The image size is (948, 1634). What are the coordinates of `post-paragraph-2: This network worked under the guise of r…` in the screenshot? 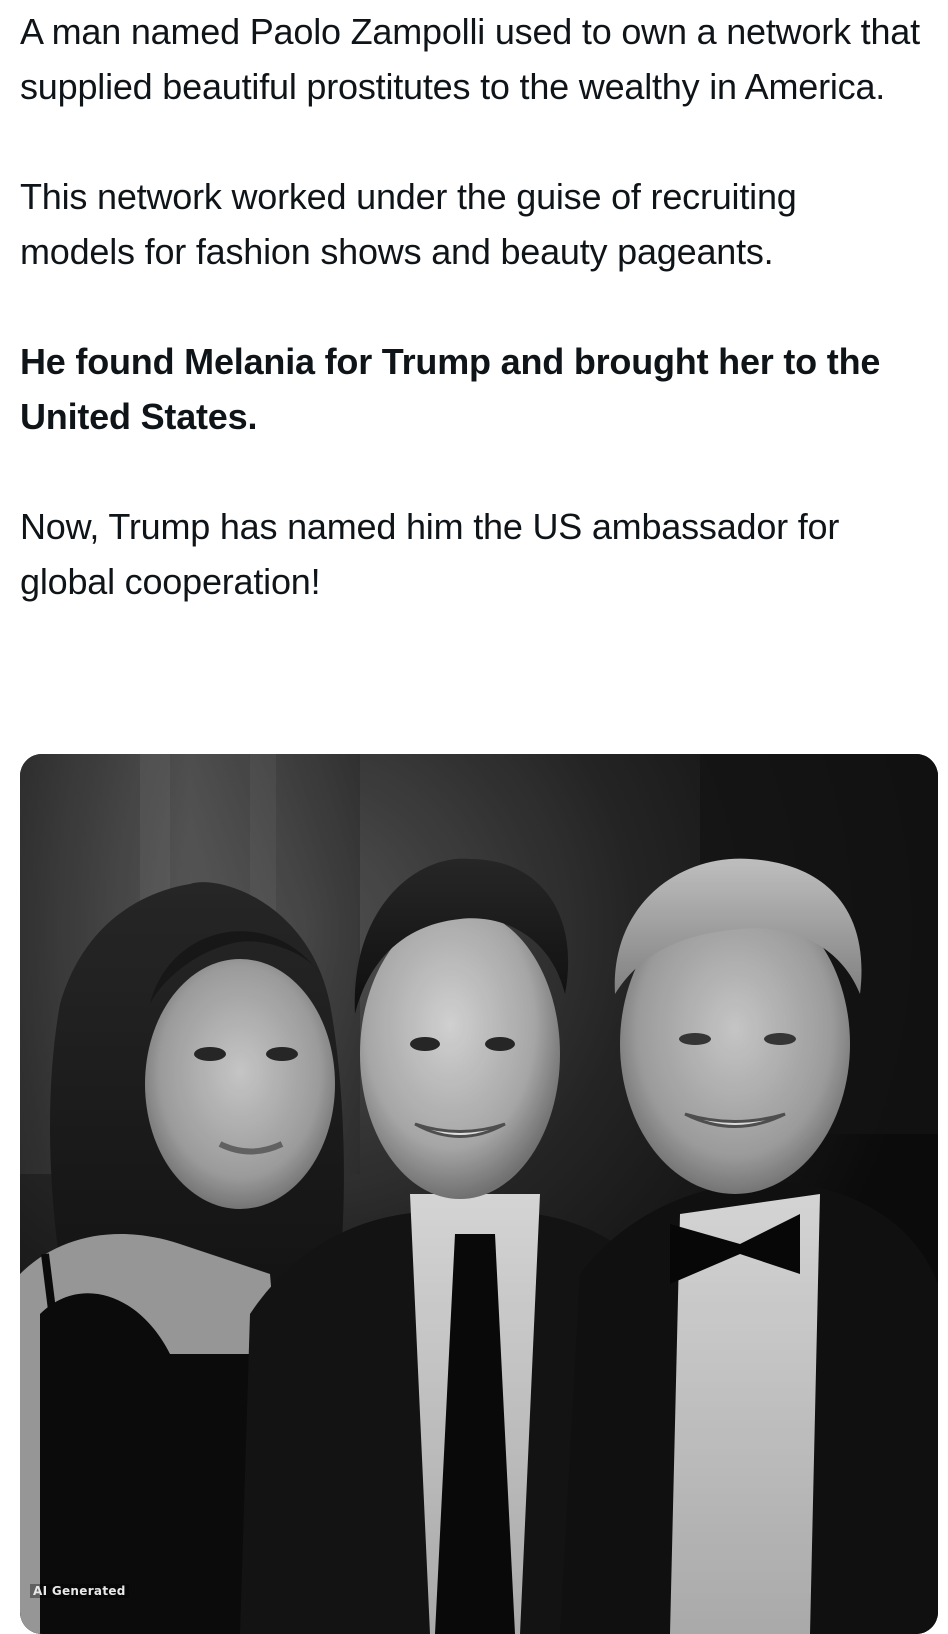 It's located at (408, 224).